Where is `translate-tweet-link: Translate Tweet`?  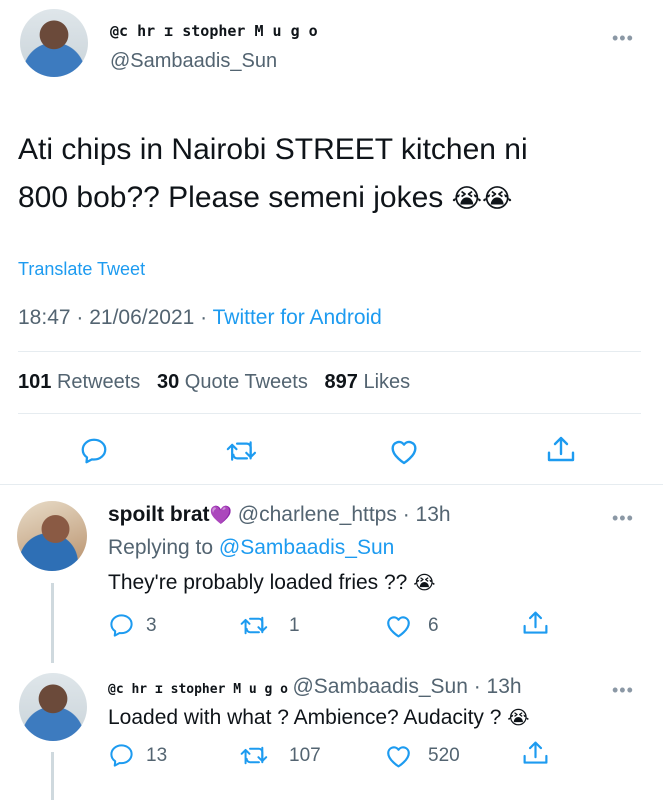 translate-tweet-link: Translate Tweet is located at coordinates (81, 269).